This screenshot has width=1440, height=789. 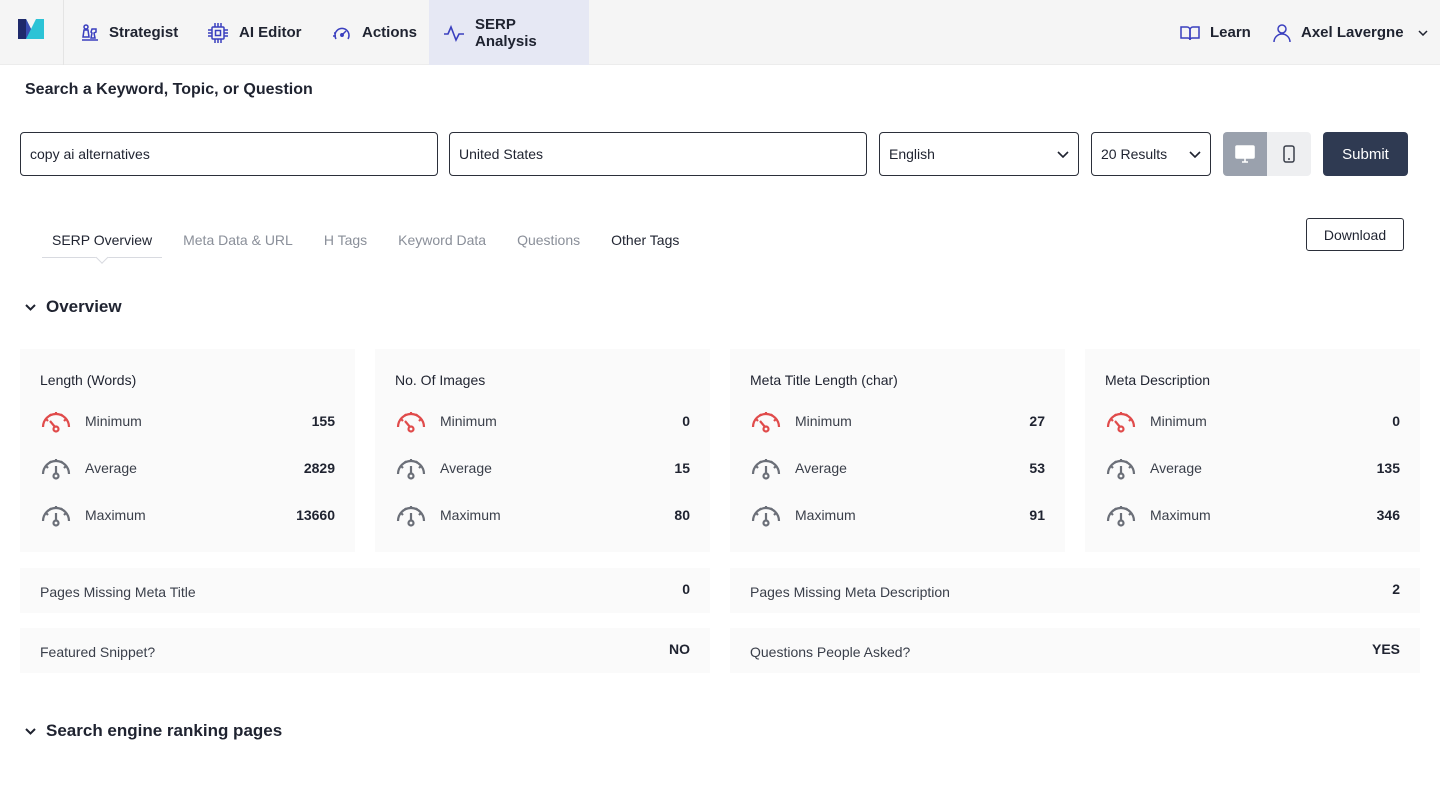 I want to click on pulse-icon, so click(x=454, y=33).